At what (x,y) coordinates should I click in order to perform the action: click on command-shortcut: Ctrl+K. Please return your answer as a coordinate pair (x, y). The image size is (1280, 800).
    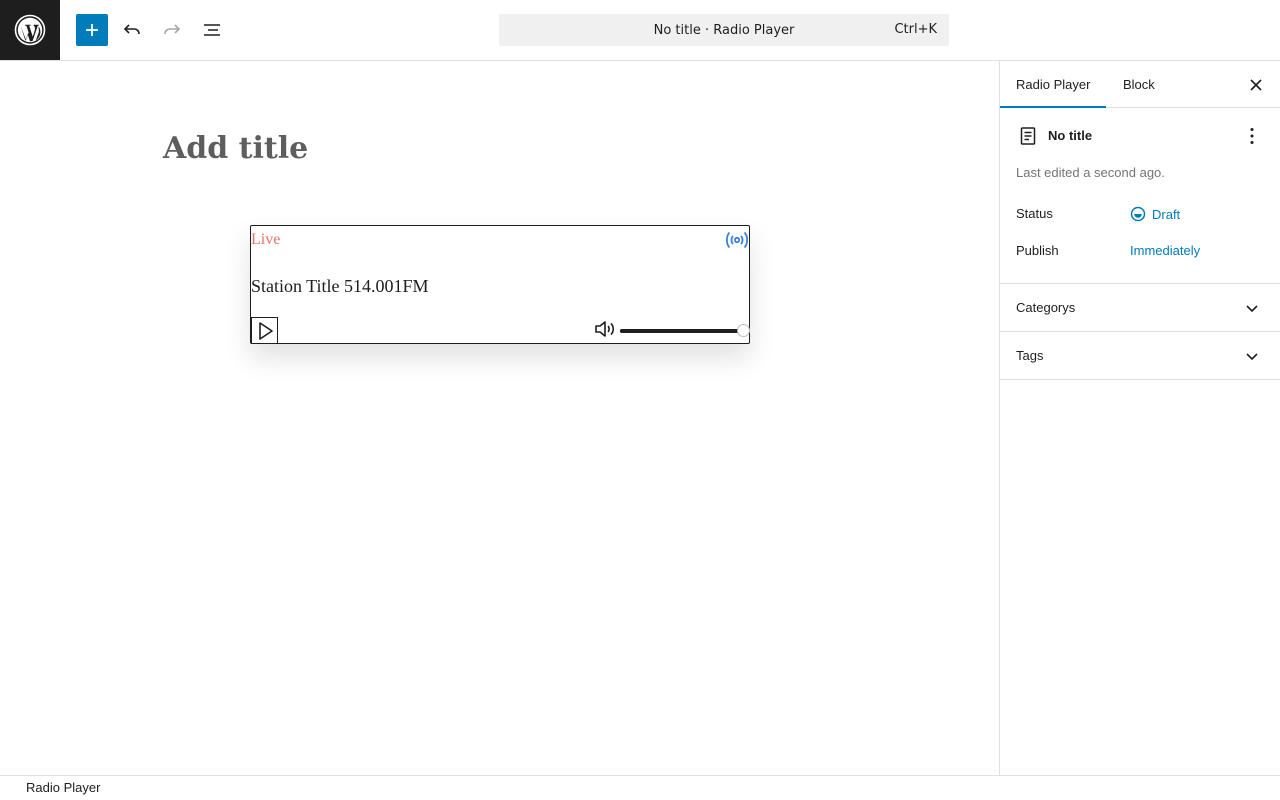
    Looking at the image, I should click on (915, 29).